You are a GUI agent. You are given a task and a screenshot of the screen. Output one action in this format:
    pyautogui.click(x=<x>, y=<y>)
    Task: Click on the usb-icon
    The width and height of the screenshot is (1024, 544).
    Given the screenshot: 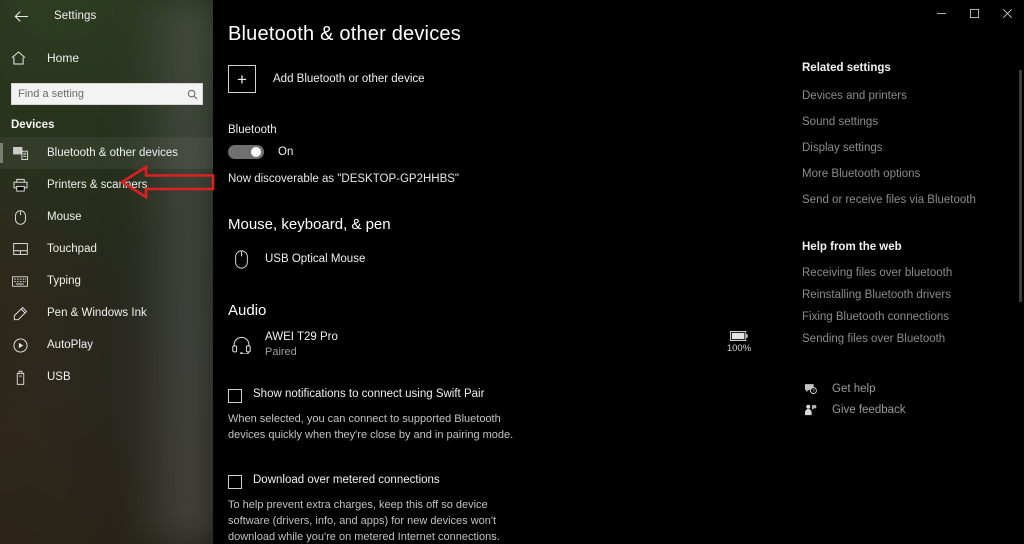 What is the action you would take?
    pyautogui.click(x=20, y=377)
    